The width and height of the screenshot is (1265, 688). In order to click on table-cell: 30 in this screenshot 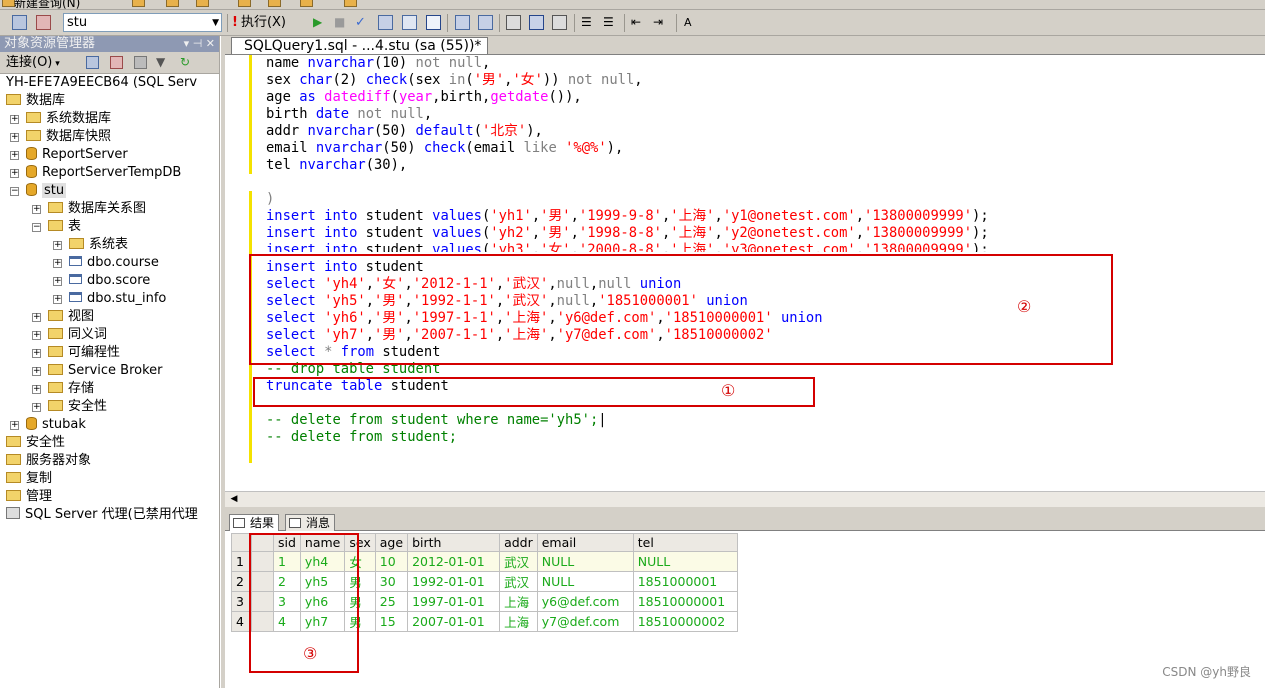, I will do `click(391, 581)`.